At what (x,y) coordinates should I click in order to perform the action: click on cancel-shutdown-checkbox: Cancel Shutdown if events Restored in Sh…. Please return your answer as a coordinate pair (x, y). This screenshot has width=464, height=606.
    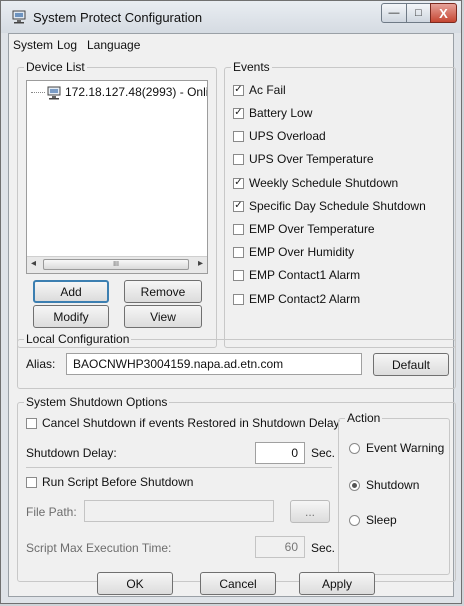
    Looking at the image, I should click on (183, 423).